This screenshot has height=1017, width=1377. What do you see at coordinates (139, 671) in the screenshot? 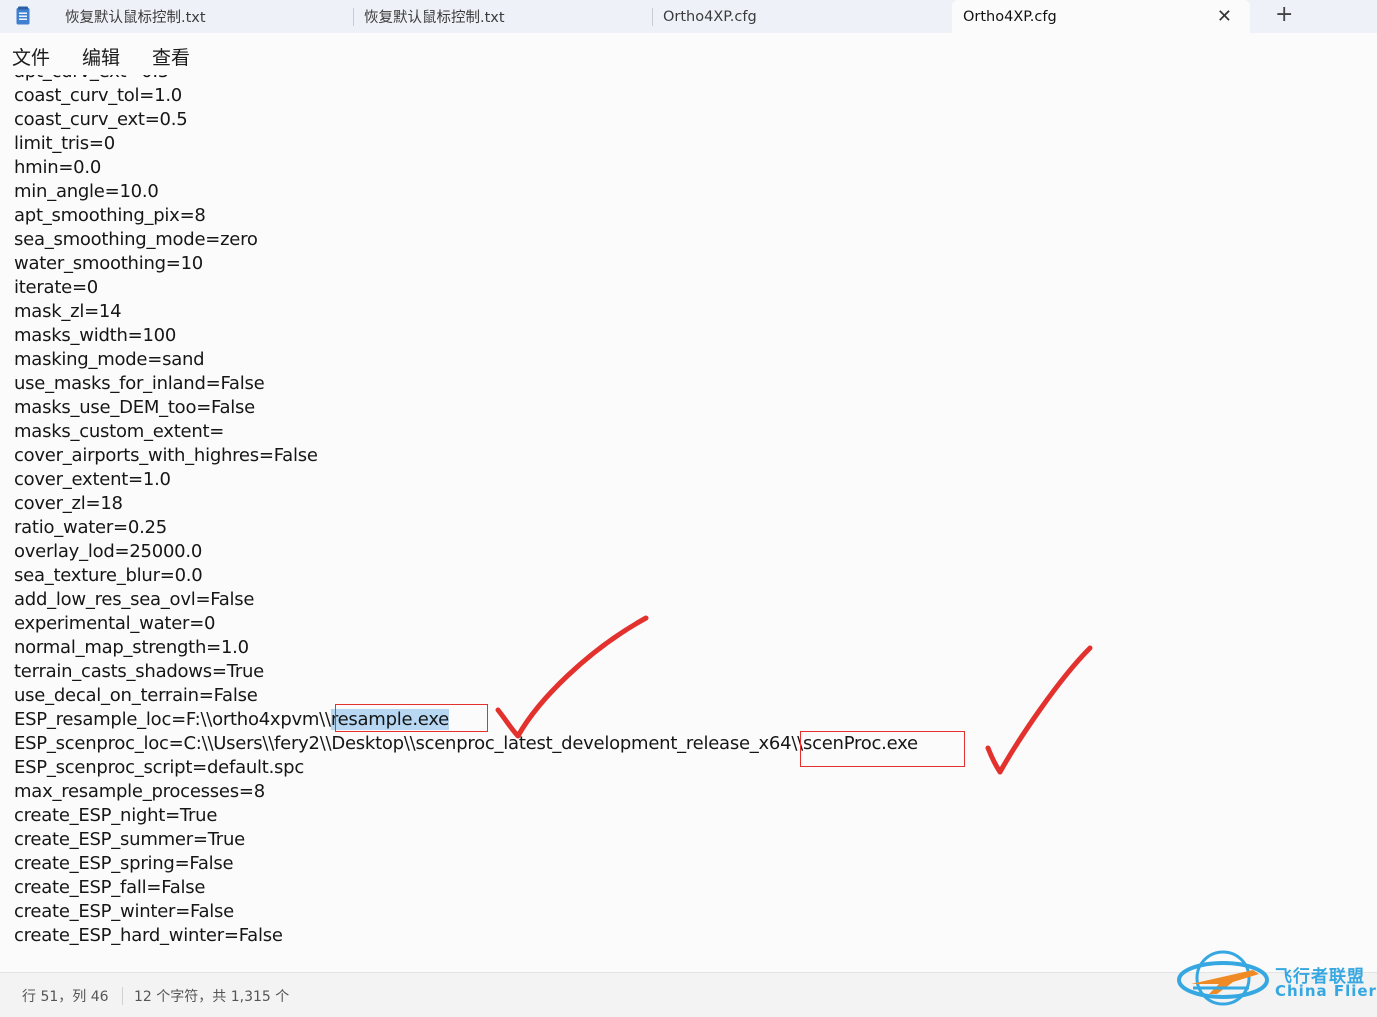
I see `editor-line: terrain_casts_shadows=True` at bounding box center [139, 671].